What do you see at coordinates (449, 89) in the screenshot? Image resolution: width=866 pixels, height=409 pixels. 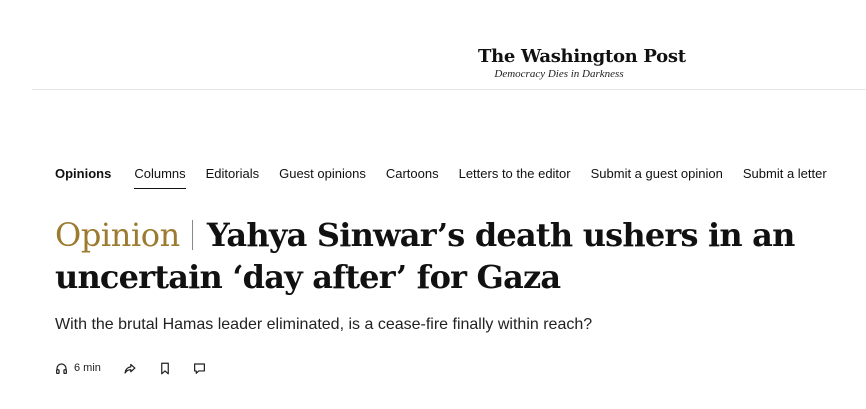 I see `masthead-divider` at bounding box center [449, 89].